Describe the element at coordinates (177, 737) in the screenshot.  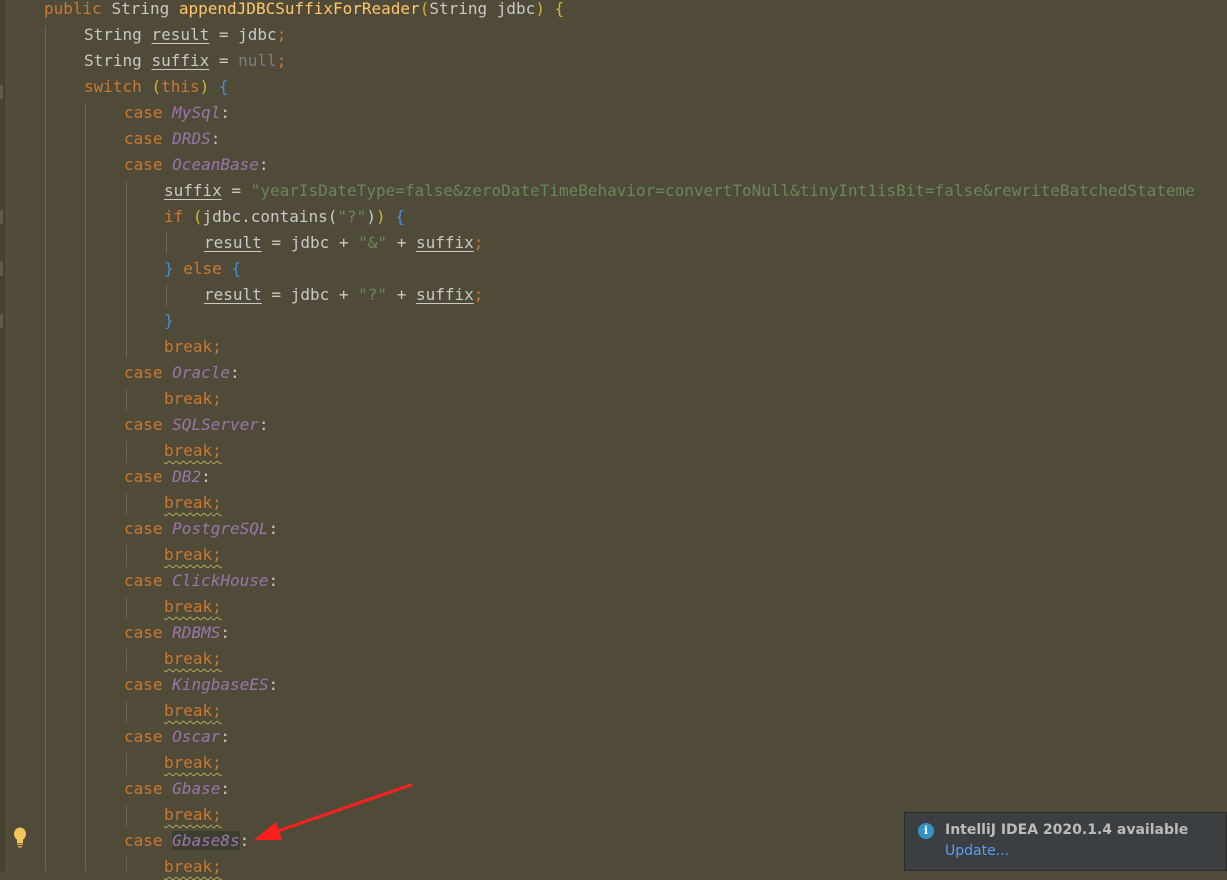
I see `code-line: case Oscar:` at that location.